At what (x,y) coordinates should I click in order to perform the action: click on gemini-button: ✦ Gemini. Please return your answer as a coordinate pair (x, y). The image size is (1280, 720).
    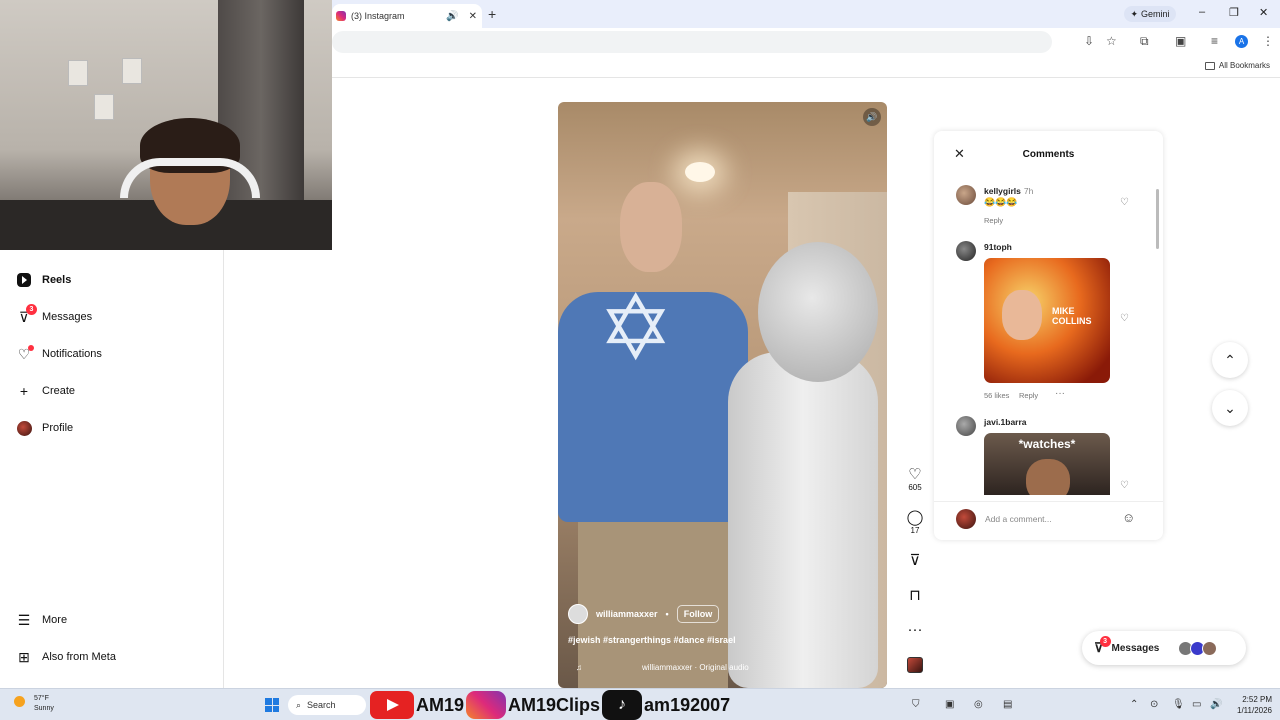
    Looking at the image, I should click on (1150, 14).